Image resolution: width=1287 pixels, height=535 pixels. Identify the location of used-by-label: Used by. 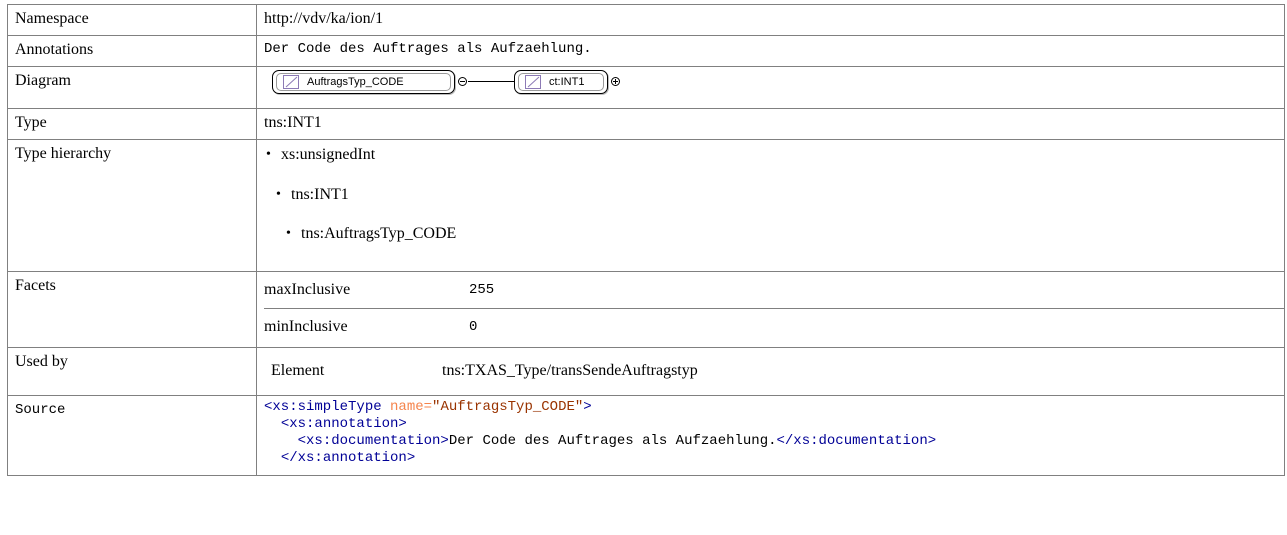
(132, 371).